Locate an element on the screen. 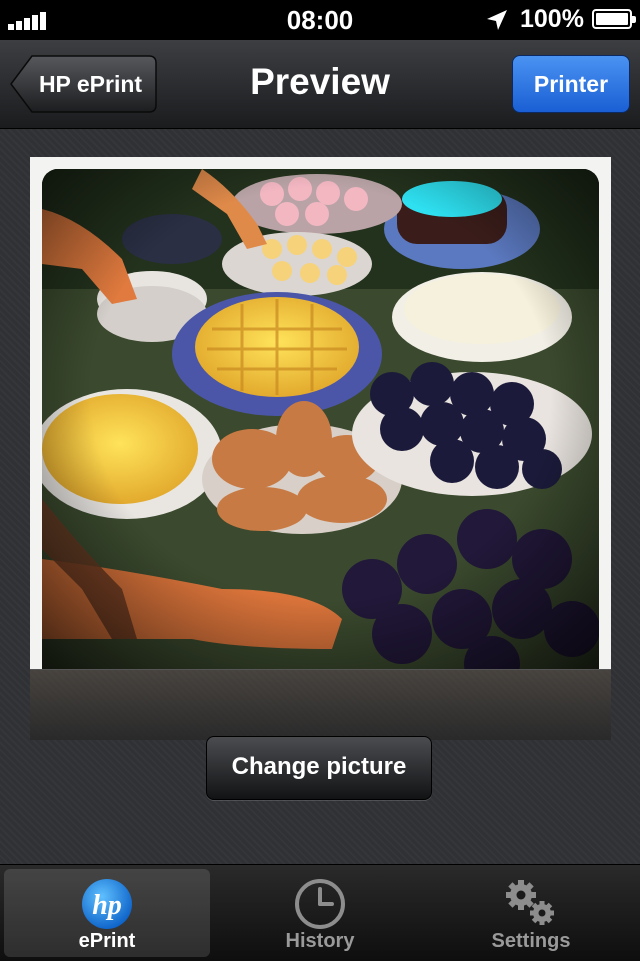 This screenshot has width=640, height=961. tab-eprint-label: ePrint is located at coordinates (107, 941).